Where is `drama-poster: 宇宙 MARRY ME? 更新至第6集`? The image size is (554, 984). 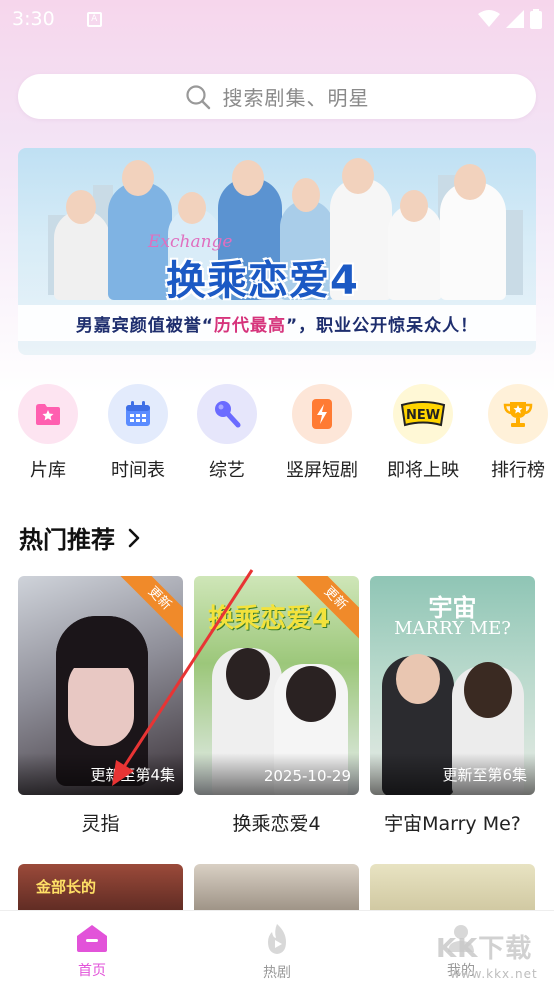 drama-poster: 宇宙 MARRY ME? 更新至第6集 is located at coordinates (452, 685).